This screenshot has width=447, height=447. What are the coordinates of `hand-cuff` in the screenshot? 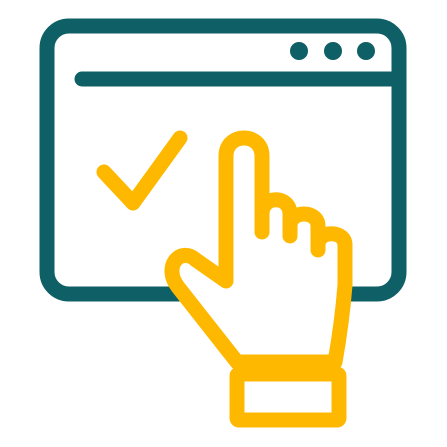 It's located at (288, 397).